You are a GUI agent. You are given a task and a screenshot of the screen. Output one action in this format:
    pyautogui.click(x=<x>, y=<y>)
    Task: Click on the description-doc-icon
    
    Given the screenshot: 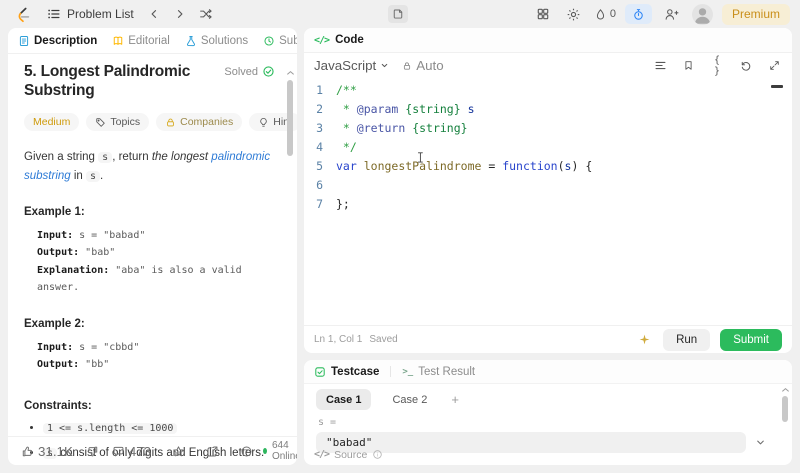 What is the action you would take?
    pyautogui.click(x=24, y=40)
    